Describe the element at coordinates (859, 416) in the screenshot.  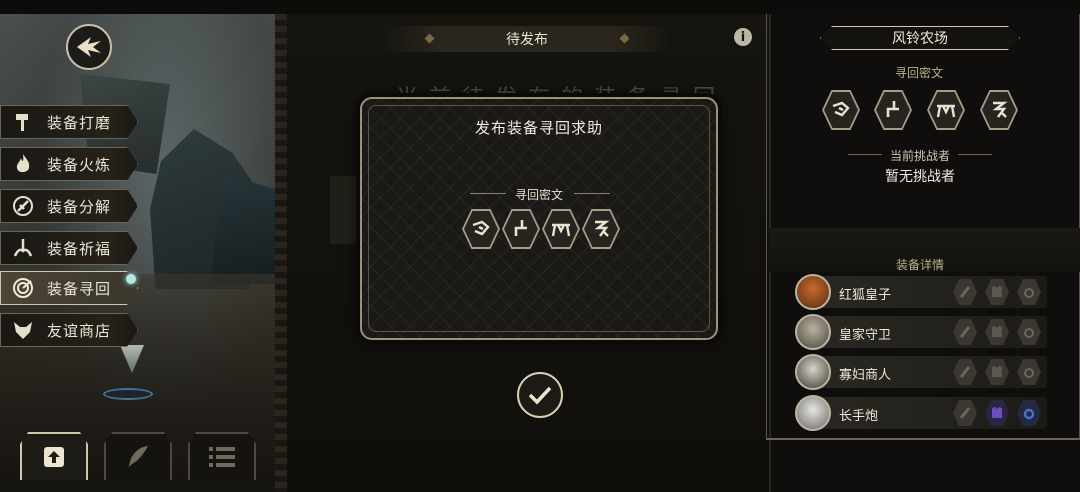
I see `hero-name: 长手炮` at that location.